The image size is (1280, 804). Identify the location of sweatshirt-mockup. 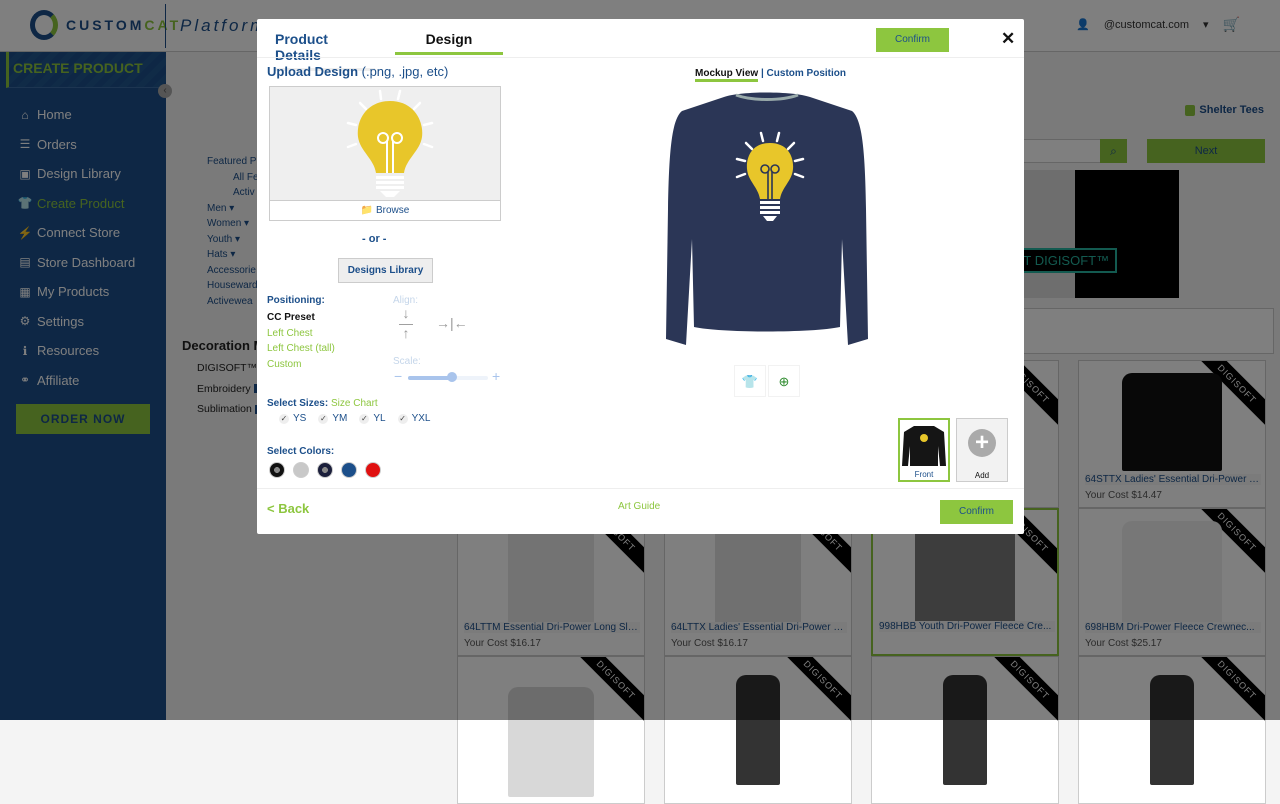
(767, 218).